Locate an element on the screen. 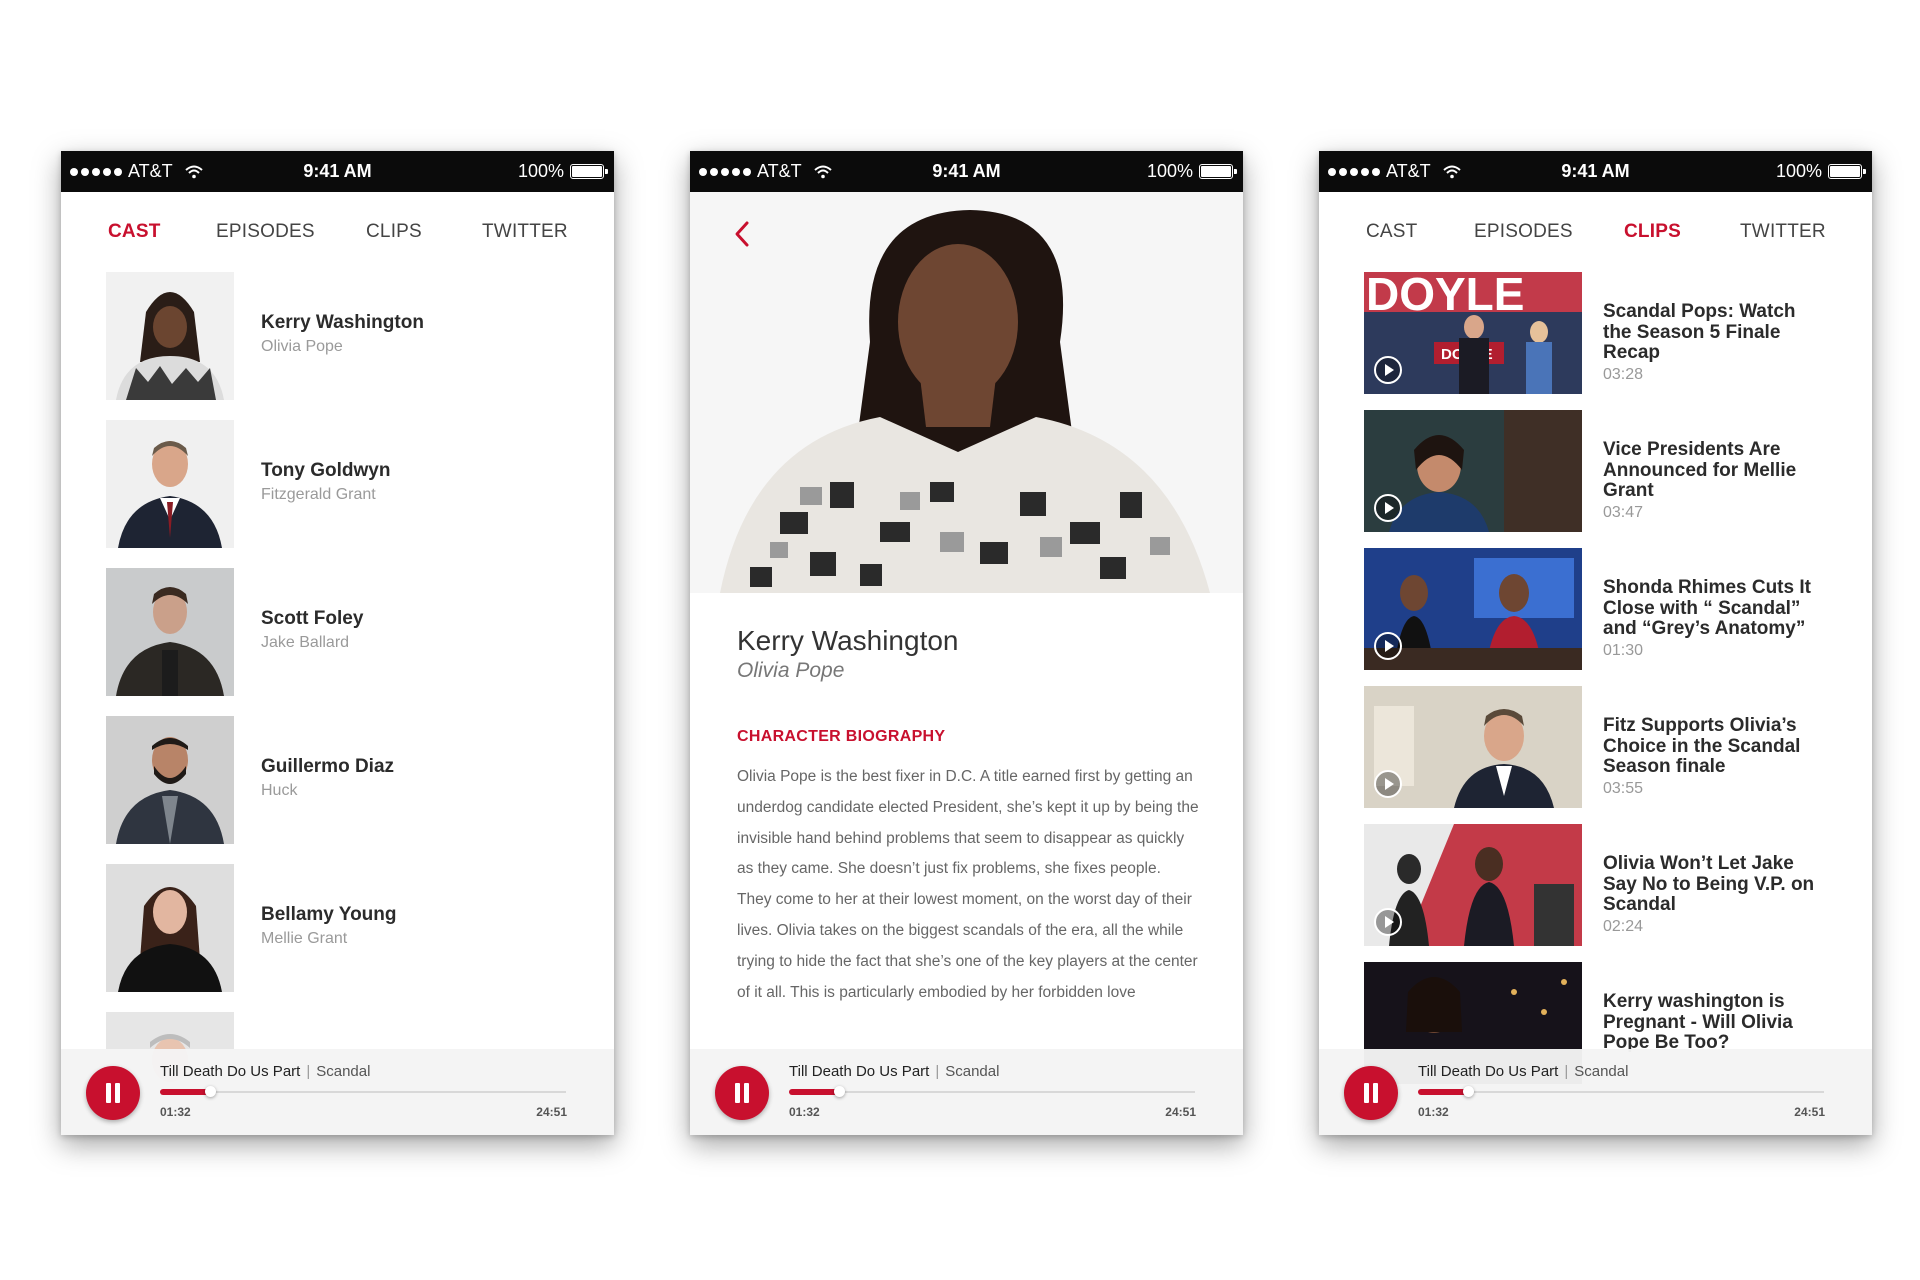 The image size is (1920, 1280). cast-name: Scott Foley is located at coordinates (312, 618).